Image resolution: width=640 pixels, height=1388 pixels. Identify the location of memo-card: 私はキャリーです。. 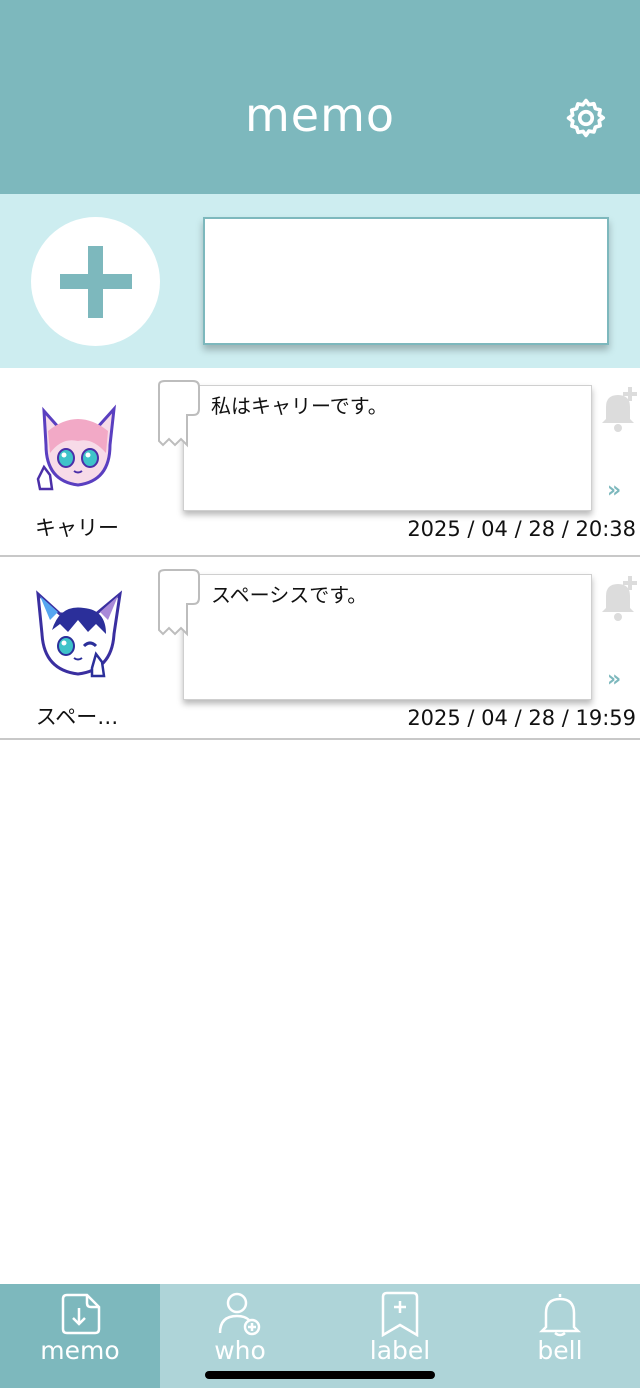
(387, 448).